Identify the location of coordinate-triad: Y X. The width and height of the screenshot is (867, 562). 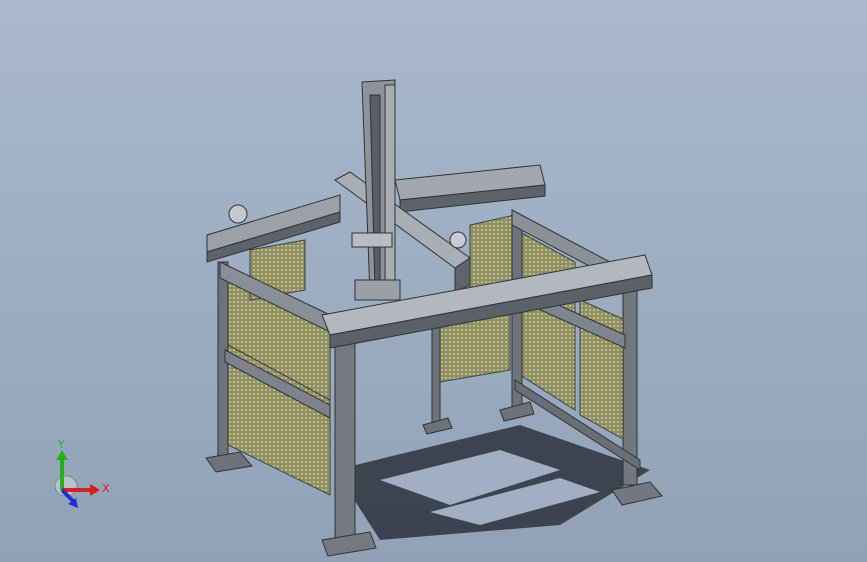
(82, 474).